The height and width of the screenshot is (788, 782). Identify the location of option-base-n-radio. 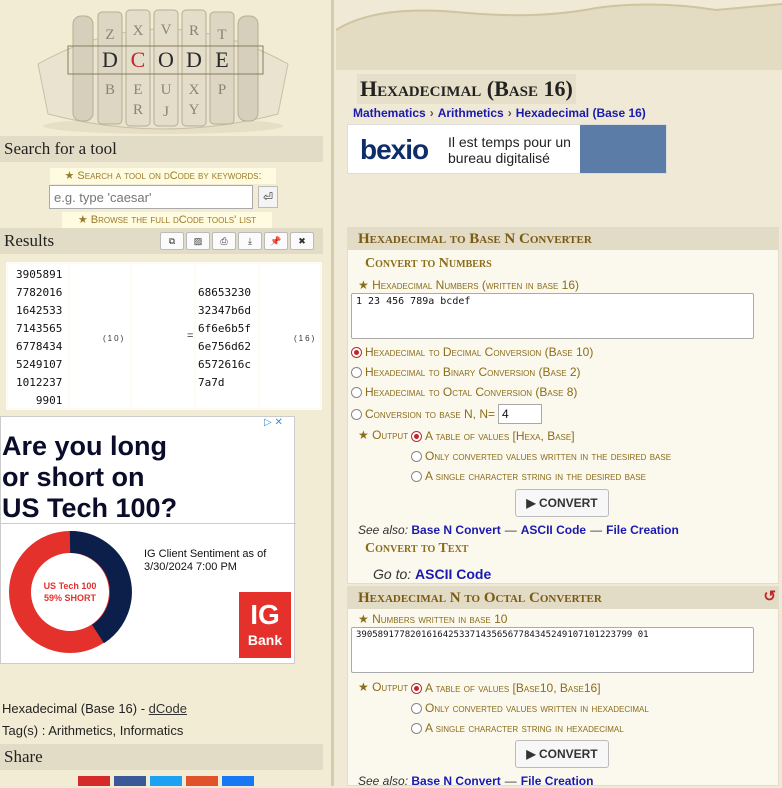
(356, 414).